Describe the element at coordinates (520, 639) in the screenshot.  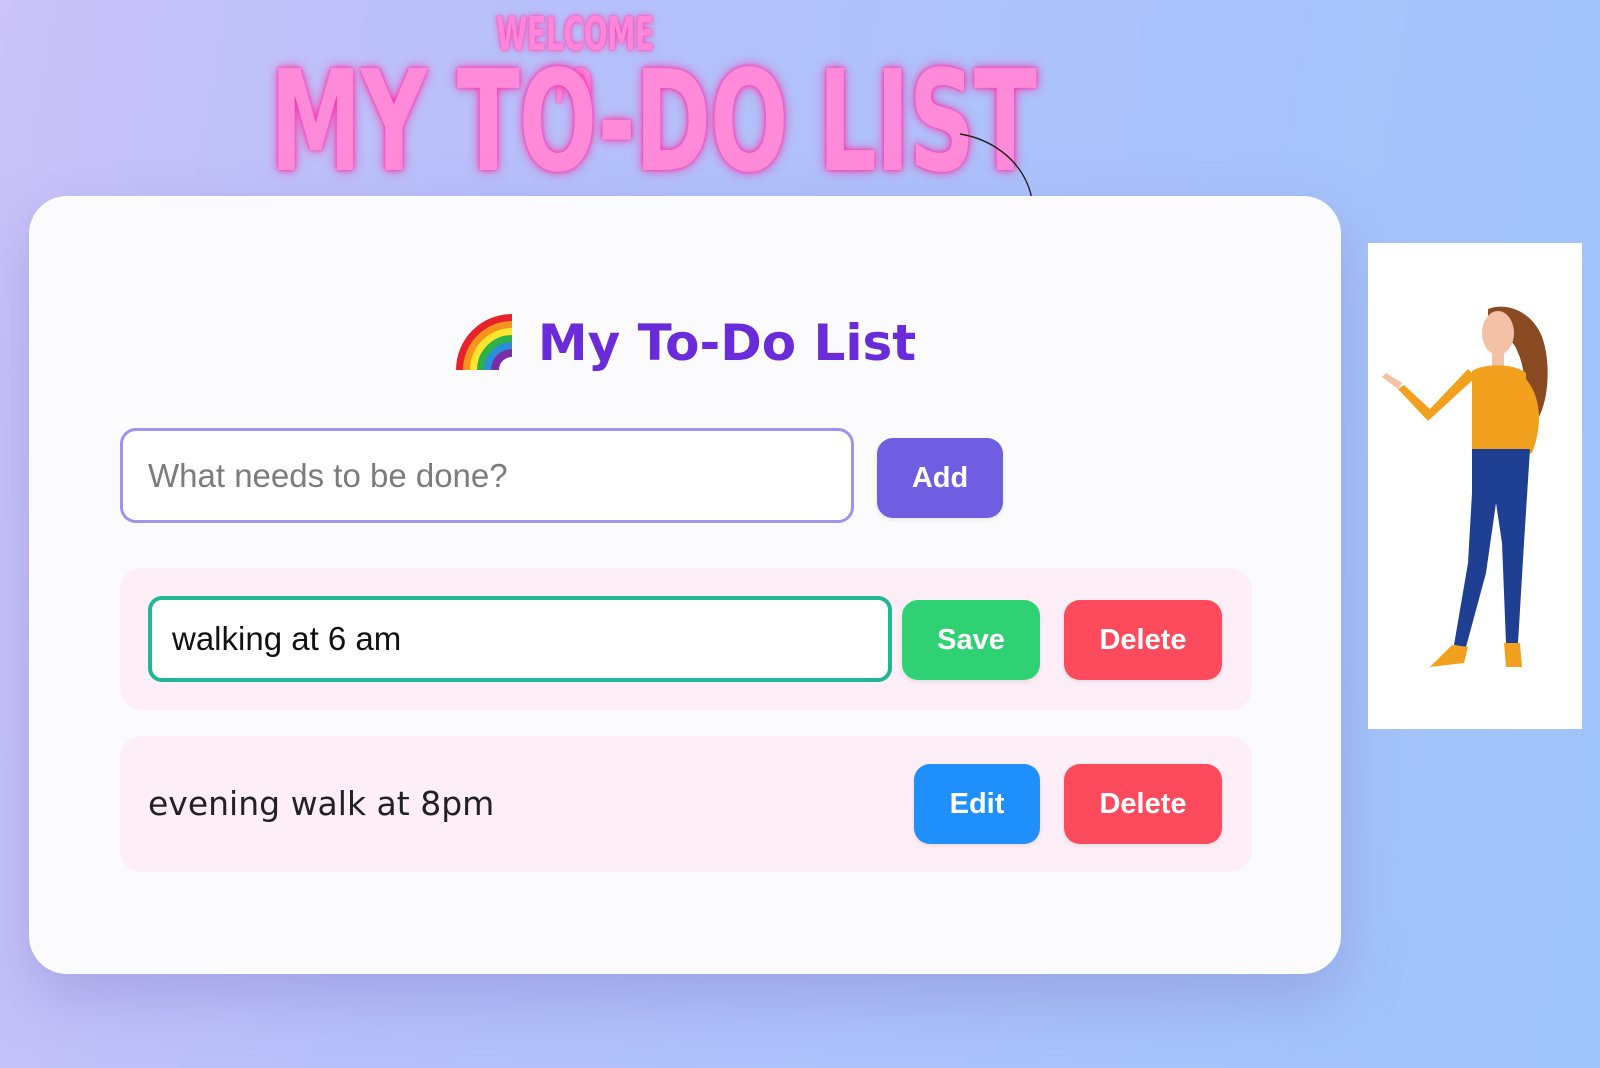
I see `task-edit-input` at that location.